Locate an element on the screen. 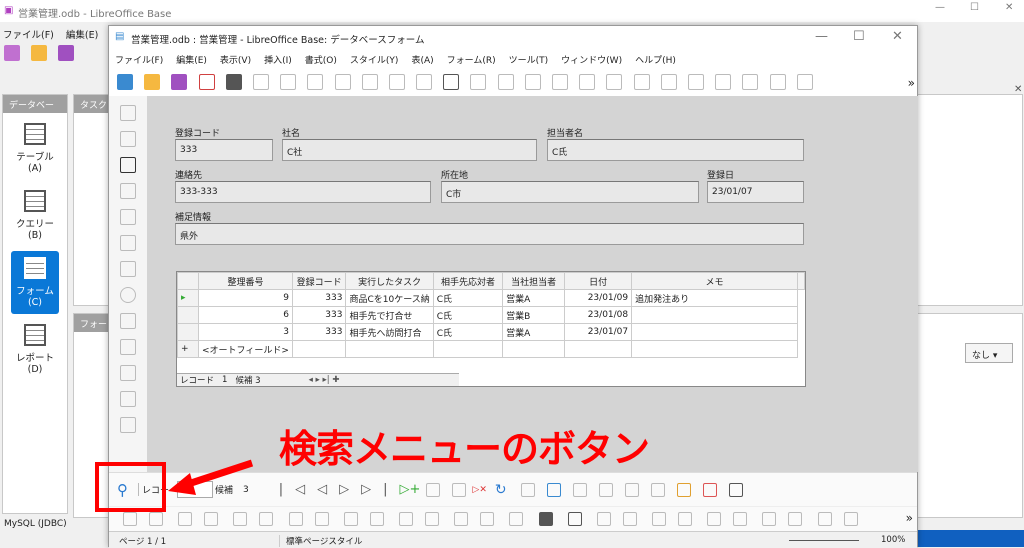  new-icon is located at coordinates (125, 82).